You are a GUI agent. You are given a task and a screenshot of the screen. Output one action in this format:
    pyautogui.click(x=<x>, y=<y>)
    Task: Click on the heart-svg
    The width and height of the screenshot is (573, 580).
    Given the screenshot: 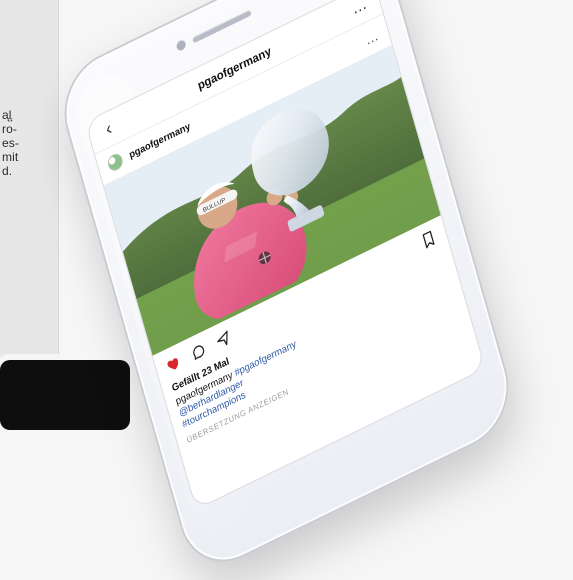 What is the action you would take?
    pyautogui.click(x=173, y=364)
    